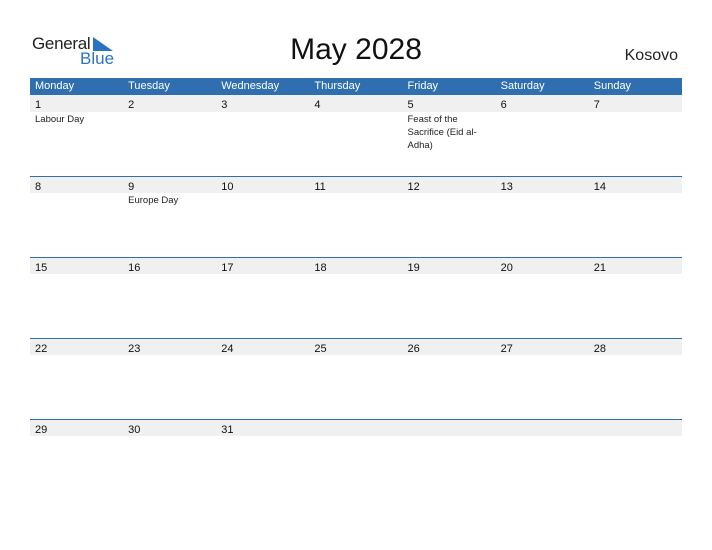 The width and height of the screenshot is (712, 550). Describe the element at coordinates (41, 268) in the screenshot. I see `day-number: 15` at that location.